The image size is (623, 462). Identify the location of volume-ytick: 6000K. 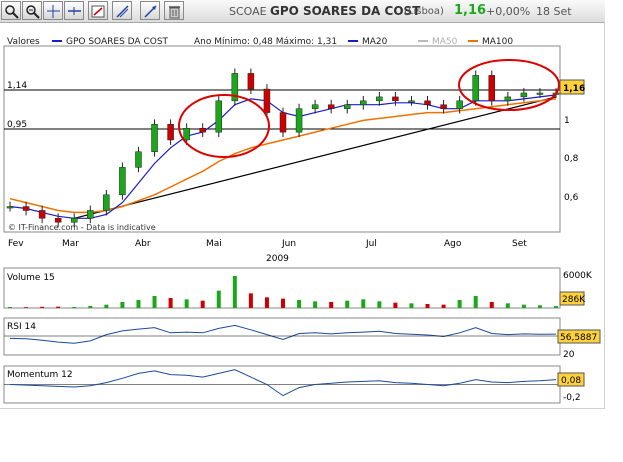
(578, 276).